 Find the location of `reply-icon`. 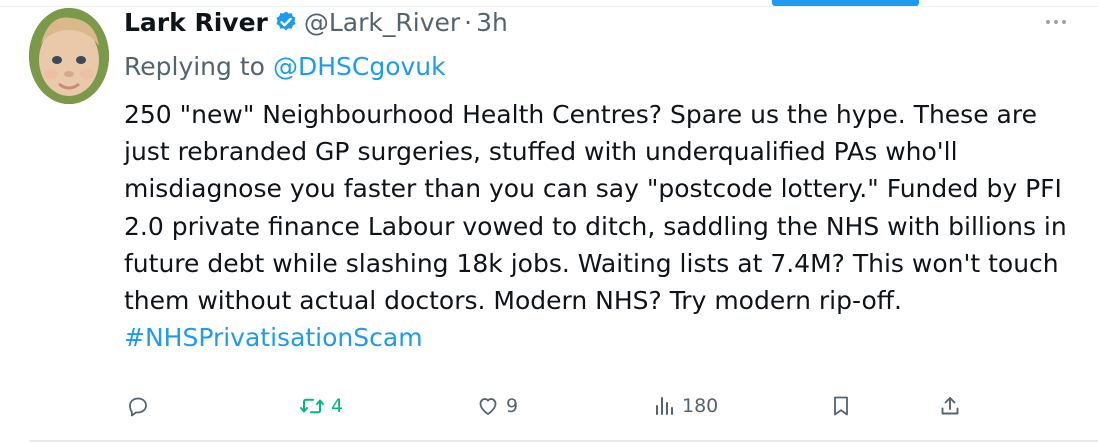

reply-icon is located at coordinates (138, 407).